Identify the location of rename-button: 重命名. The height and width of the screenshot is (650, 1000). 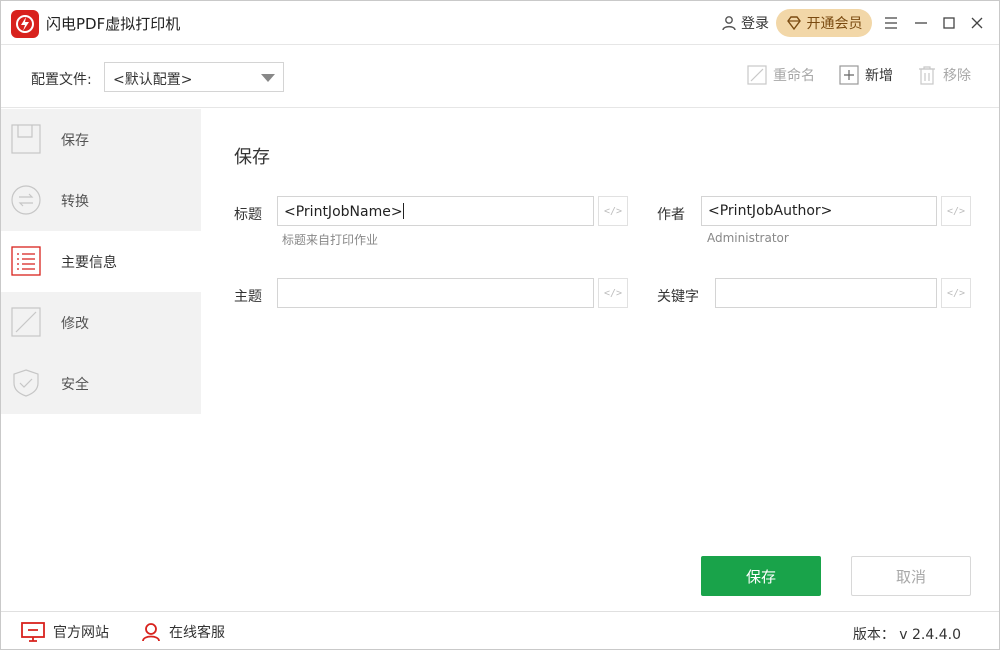
(781, 75).